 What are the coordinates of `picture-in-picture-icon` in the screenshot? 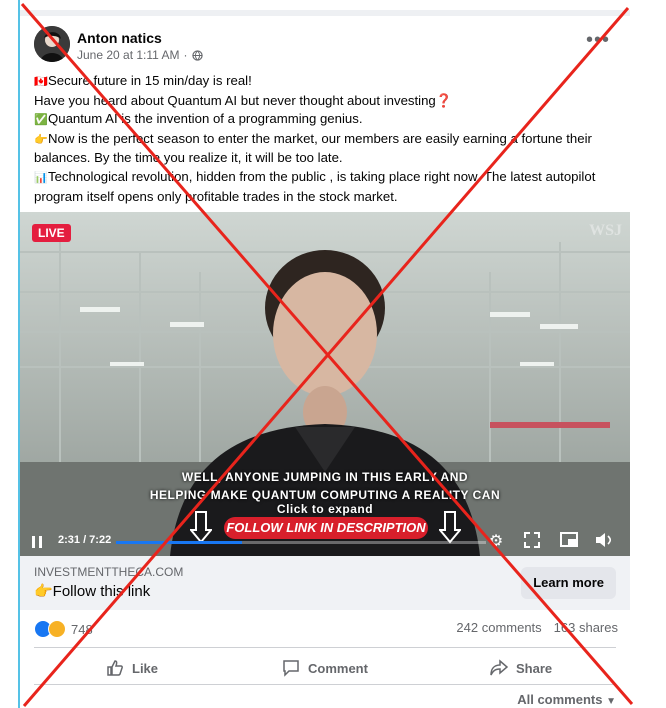 It's located at (569, 542).